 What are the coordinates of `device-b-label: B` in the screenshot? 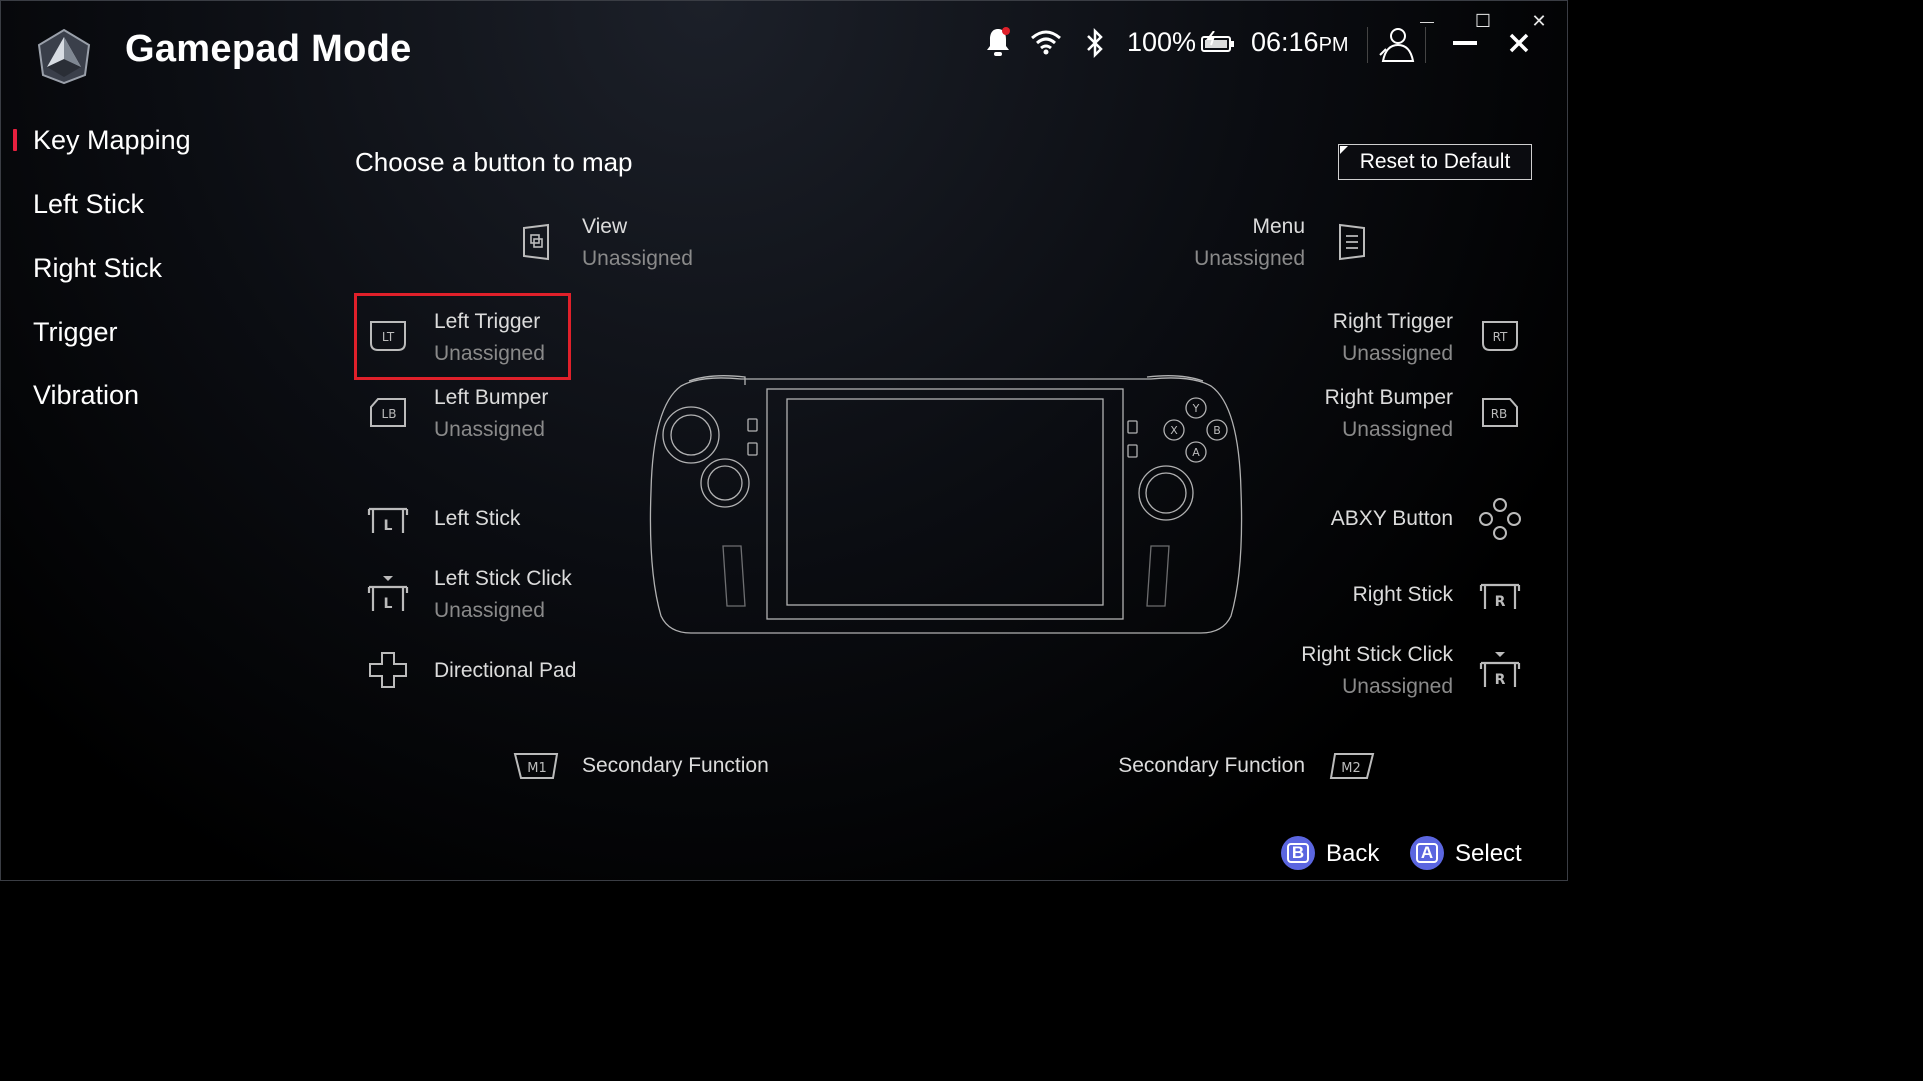 It's located at (1217, 430).